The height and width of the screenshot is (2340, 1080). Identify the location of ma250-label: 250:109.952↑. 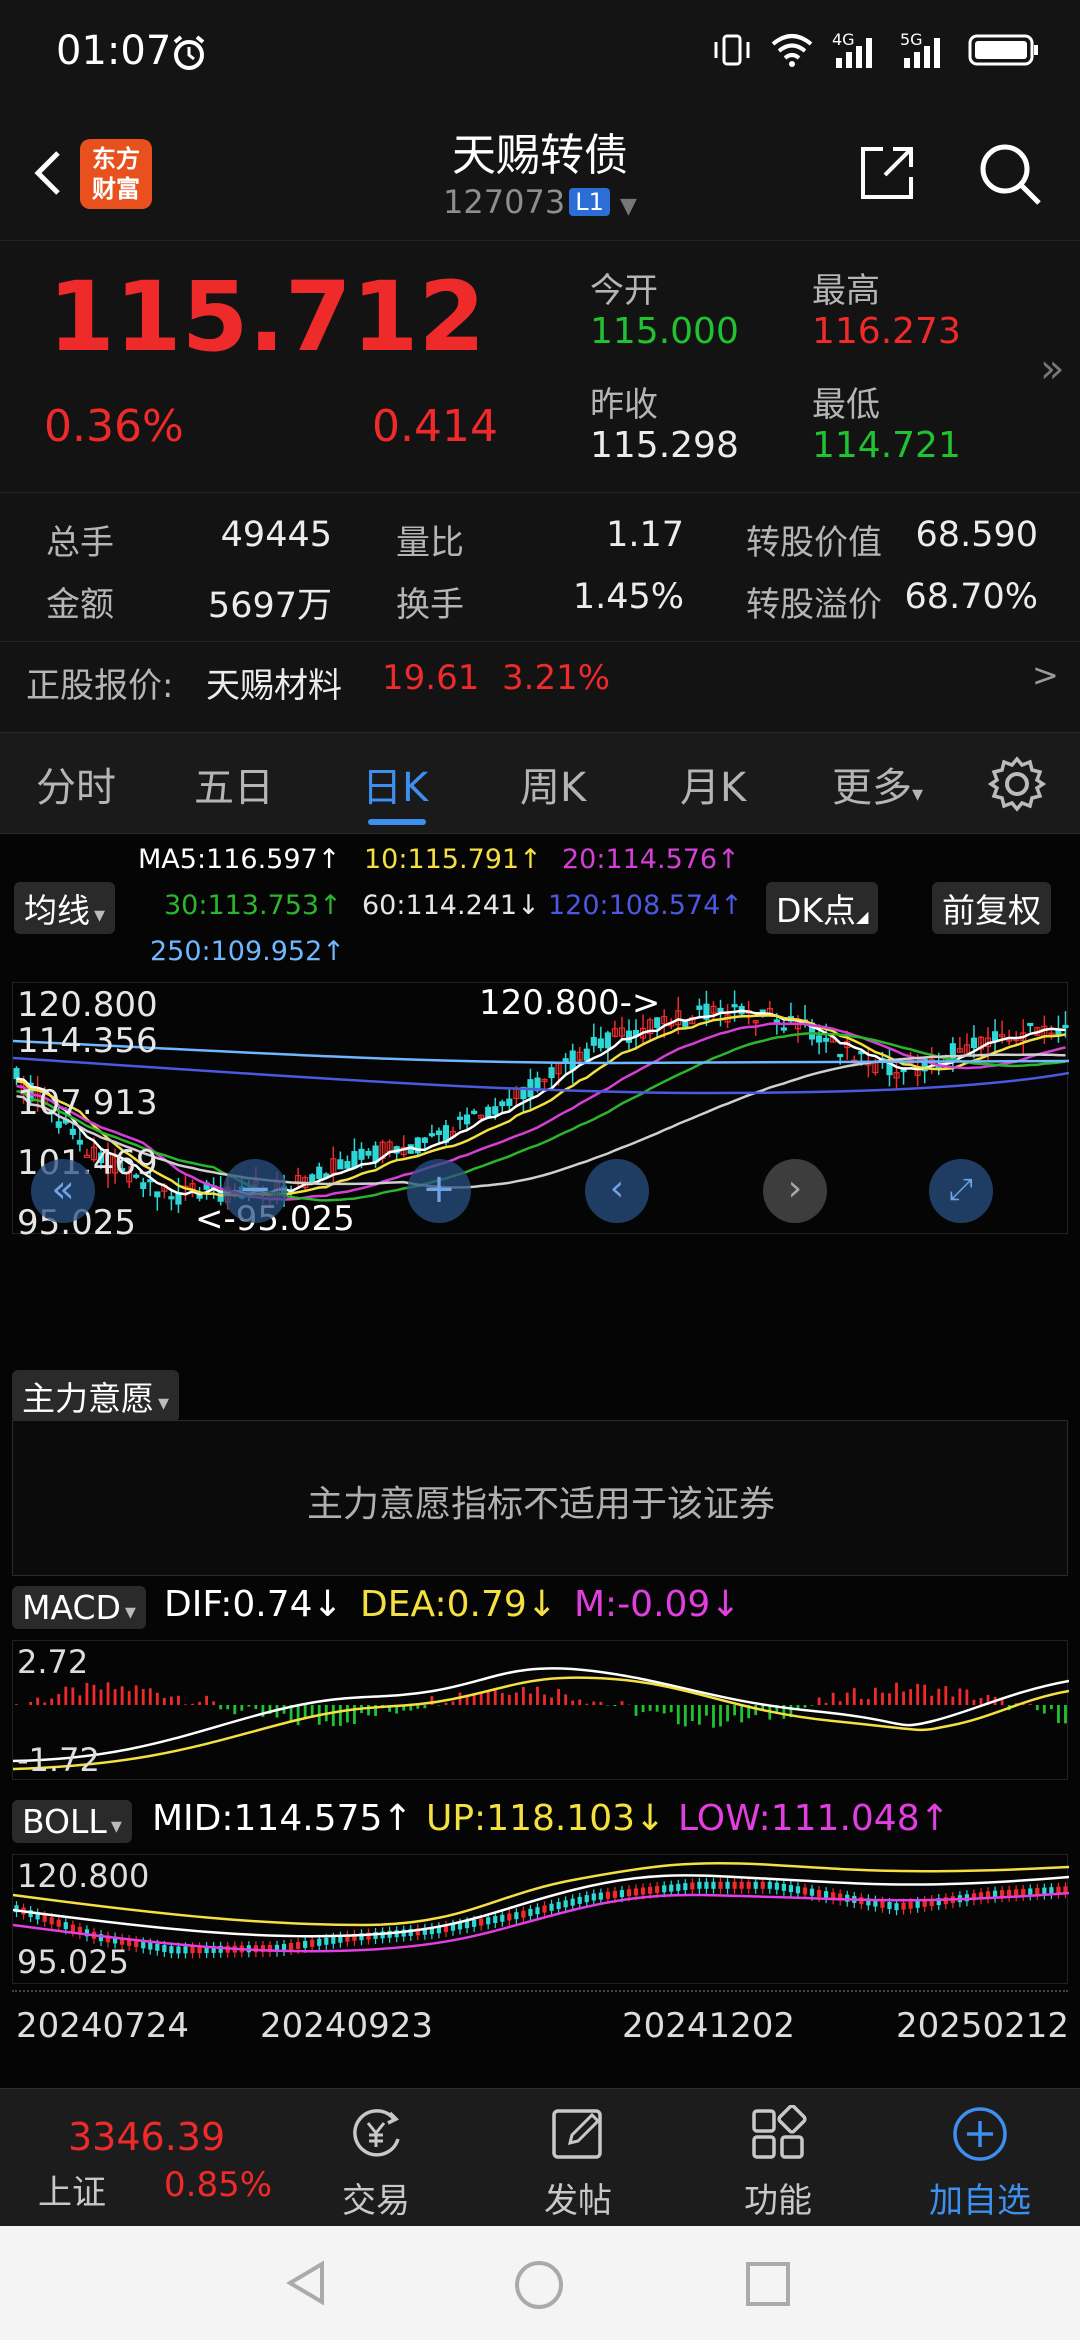
(247, 951).